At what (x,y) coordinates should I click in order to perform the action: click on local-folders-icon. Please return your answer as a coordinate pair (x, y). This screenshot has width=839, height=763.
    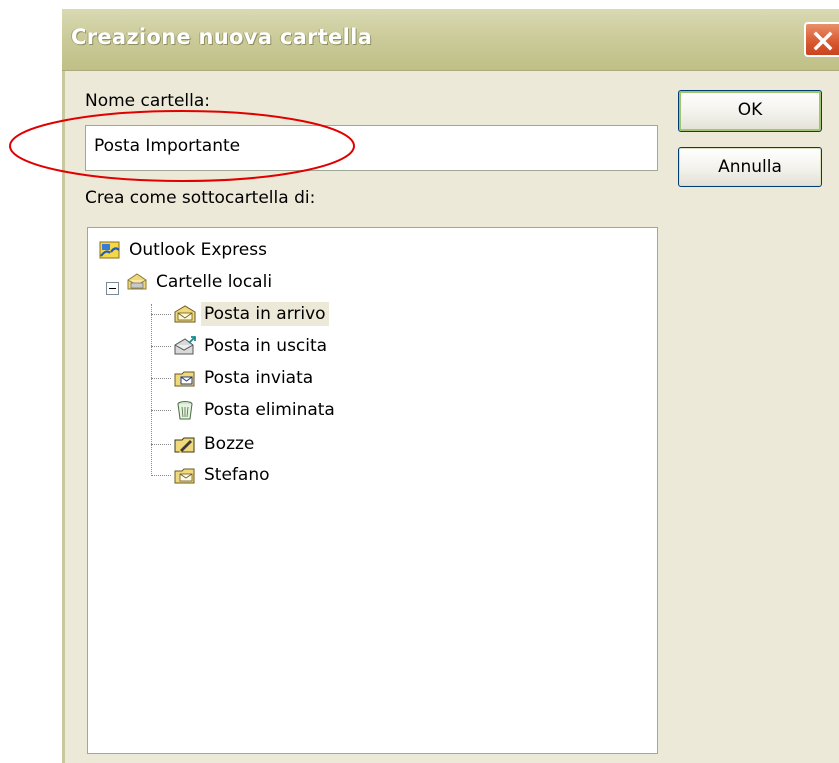
    Looking at the image, I should click on (137, 281).